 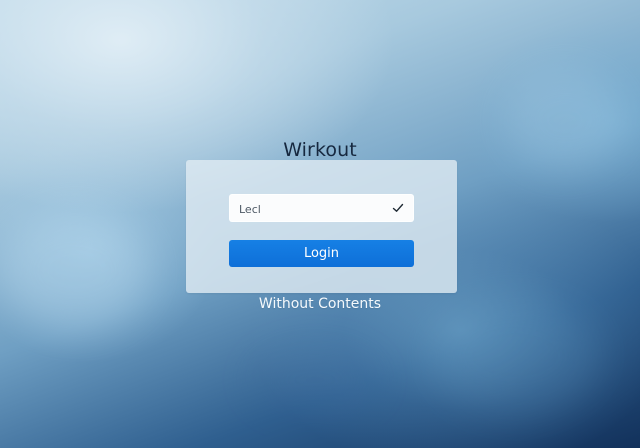 I want to click on checkmark-icon, so click(x=398, y=207).